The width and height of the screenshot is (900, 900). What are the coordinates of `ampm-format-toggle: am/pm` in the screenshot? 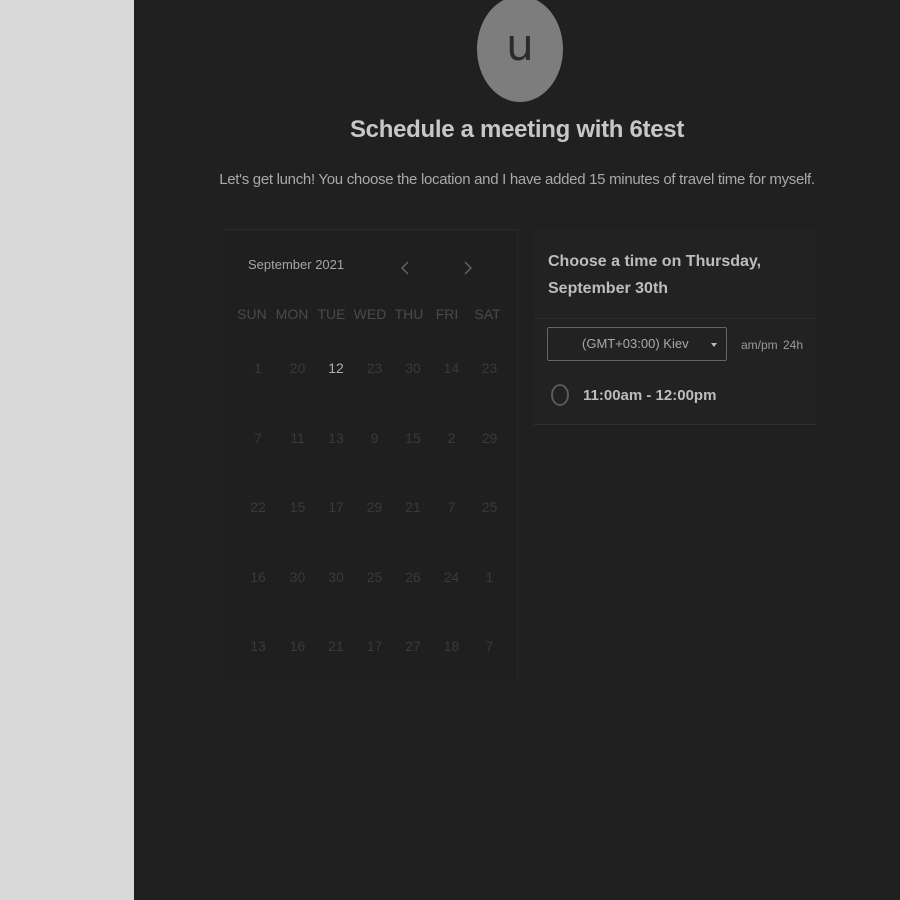 It's located at (759, 345).